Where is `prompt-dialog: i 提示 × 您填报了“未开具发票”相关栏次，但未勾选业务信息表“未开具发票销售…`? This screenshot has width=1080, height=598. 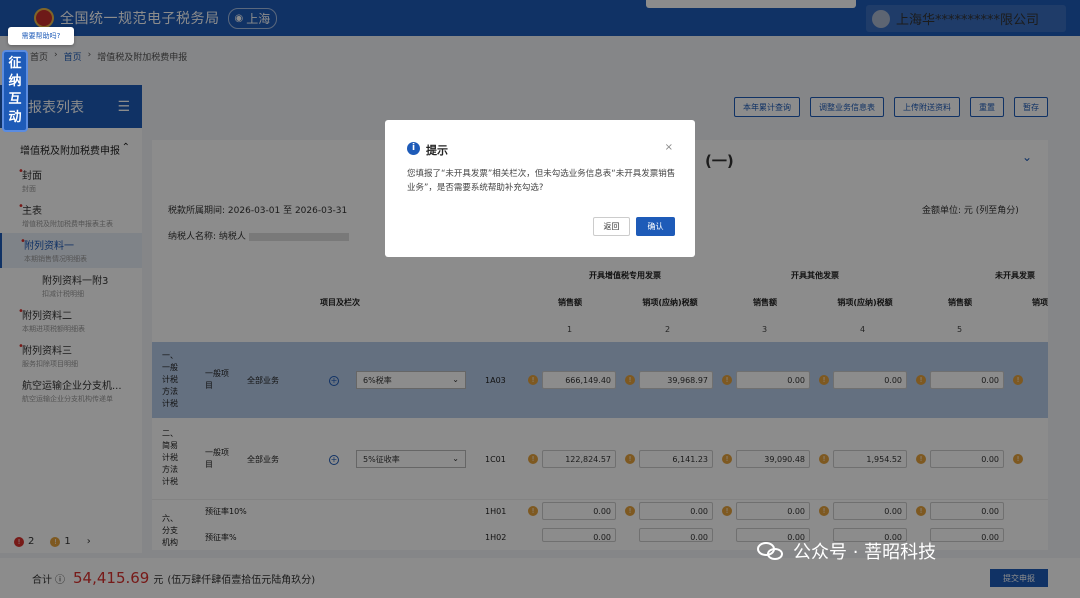
prompt-dialog: i 提示 × 您填报了“未开具发票”相关栏次，但未勾选业务信息表“未开具发票销售… is located at coordinates (540, 188).